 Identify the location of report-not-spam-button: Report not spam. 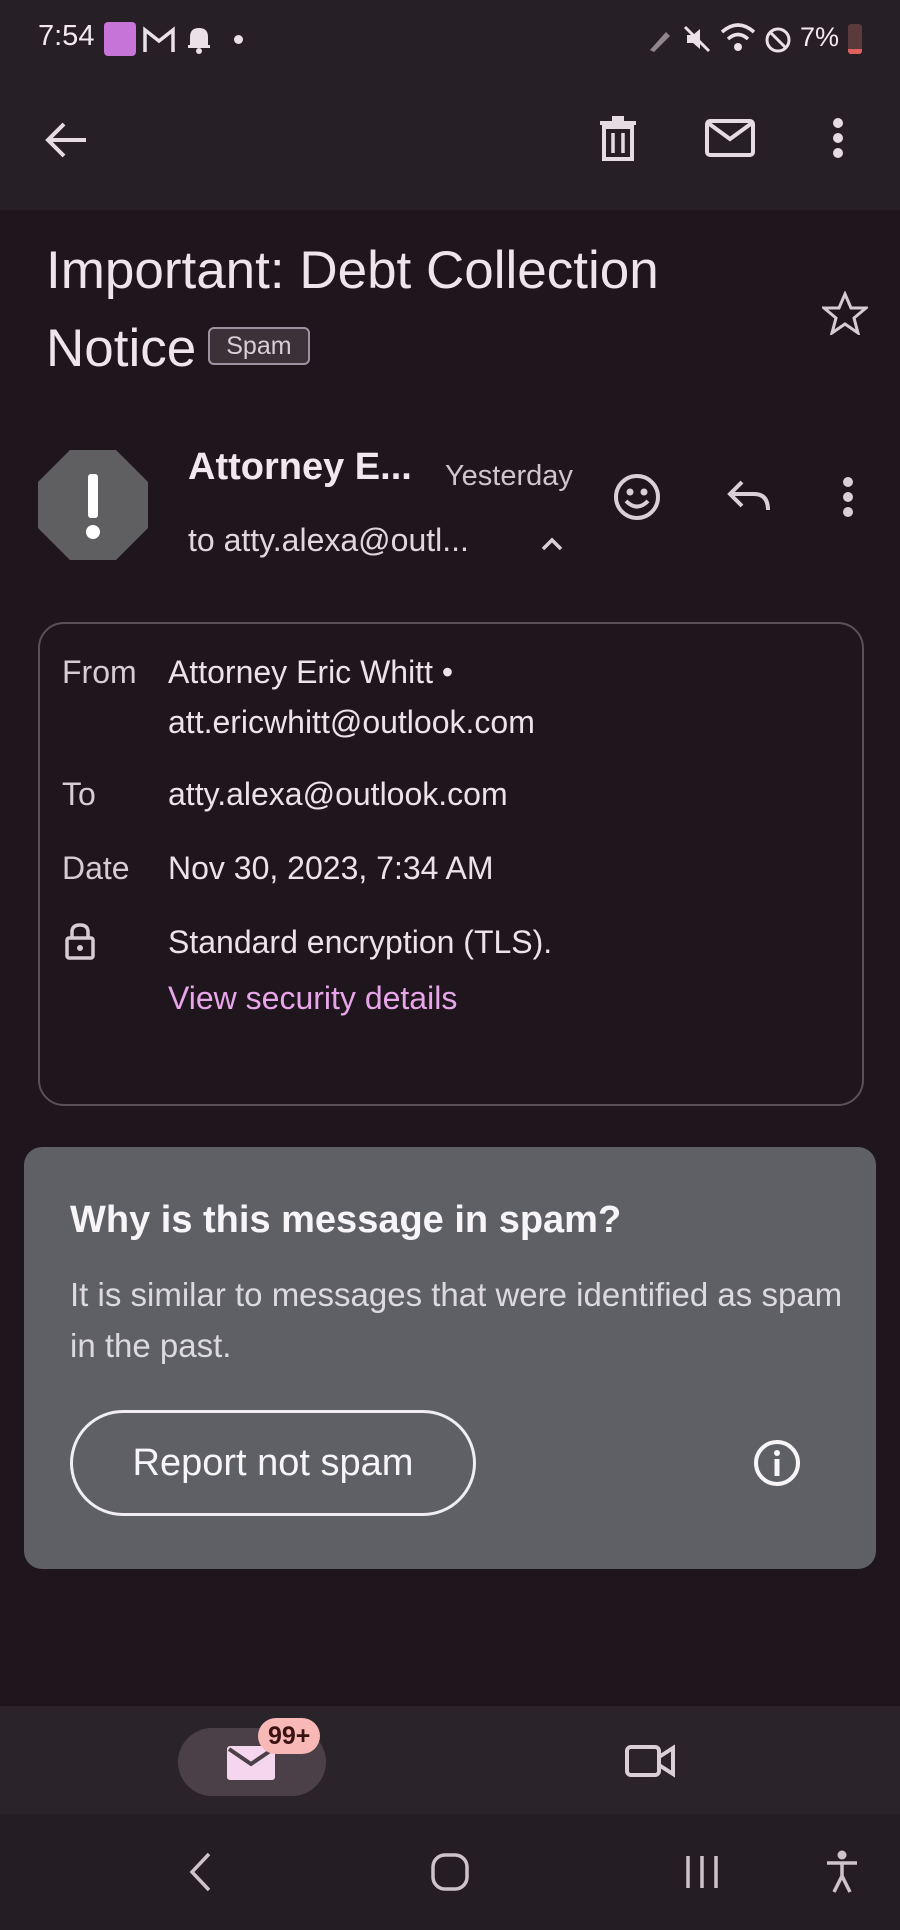
(273, 1463).